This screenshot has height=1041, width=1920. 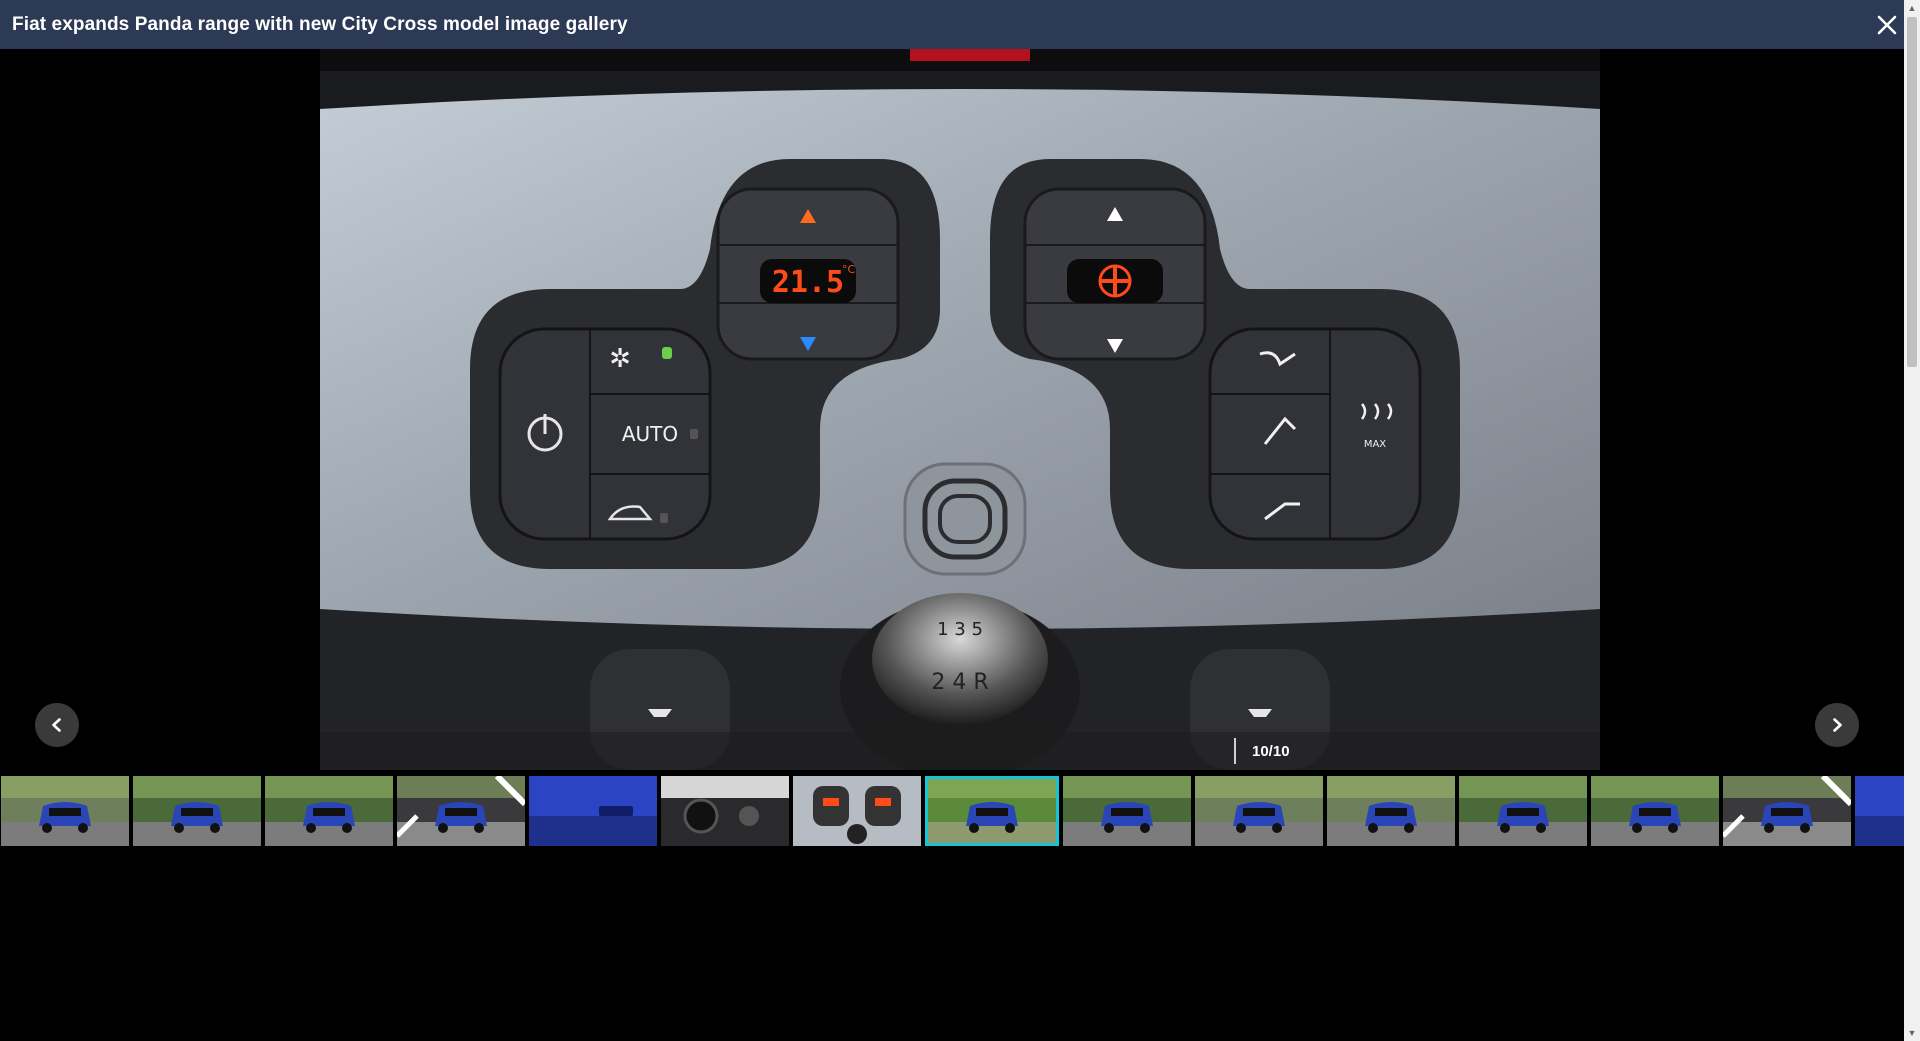 What do you see at coordinates (1912, 1033) in the screenshot?
I see `scroll-down-arrow-icon: ▼` at bounding box center [1912, 1033].